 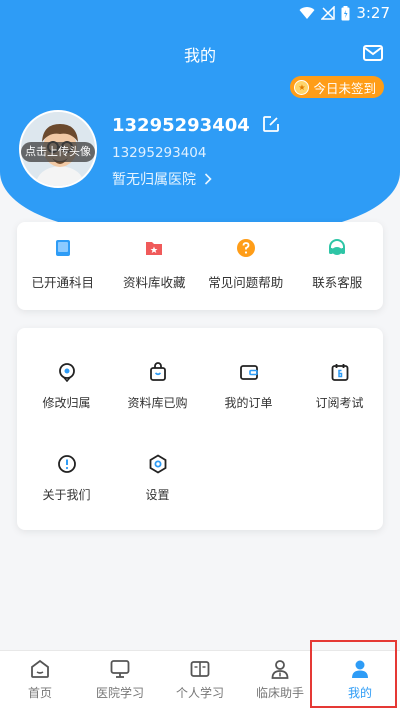 I want to click on menu-item-label: 资料库已购, so click(x=157, y=403).